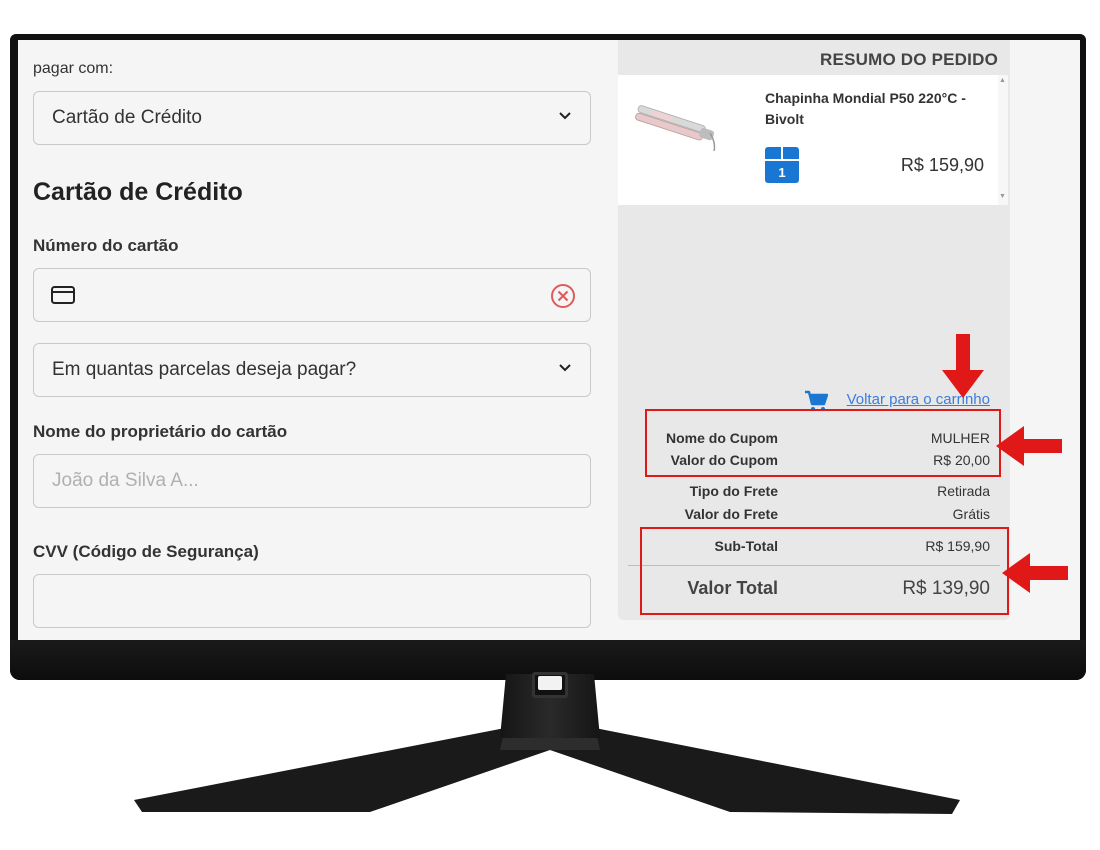 The width and height of the screenshot is (1100, 850). Describe the element at coordinates (963, 491) in the screenshot. I see `shipping-type-value: Retirada` at that location.